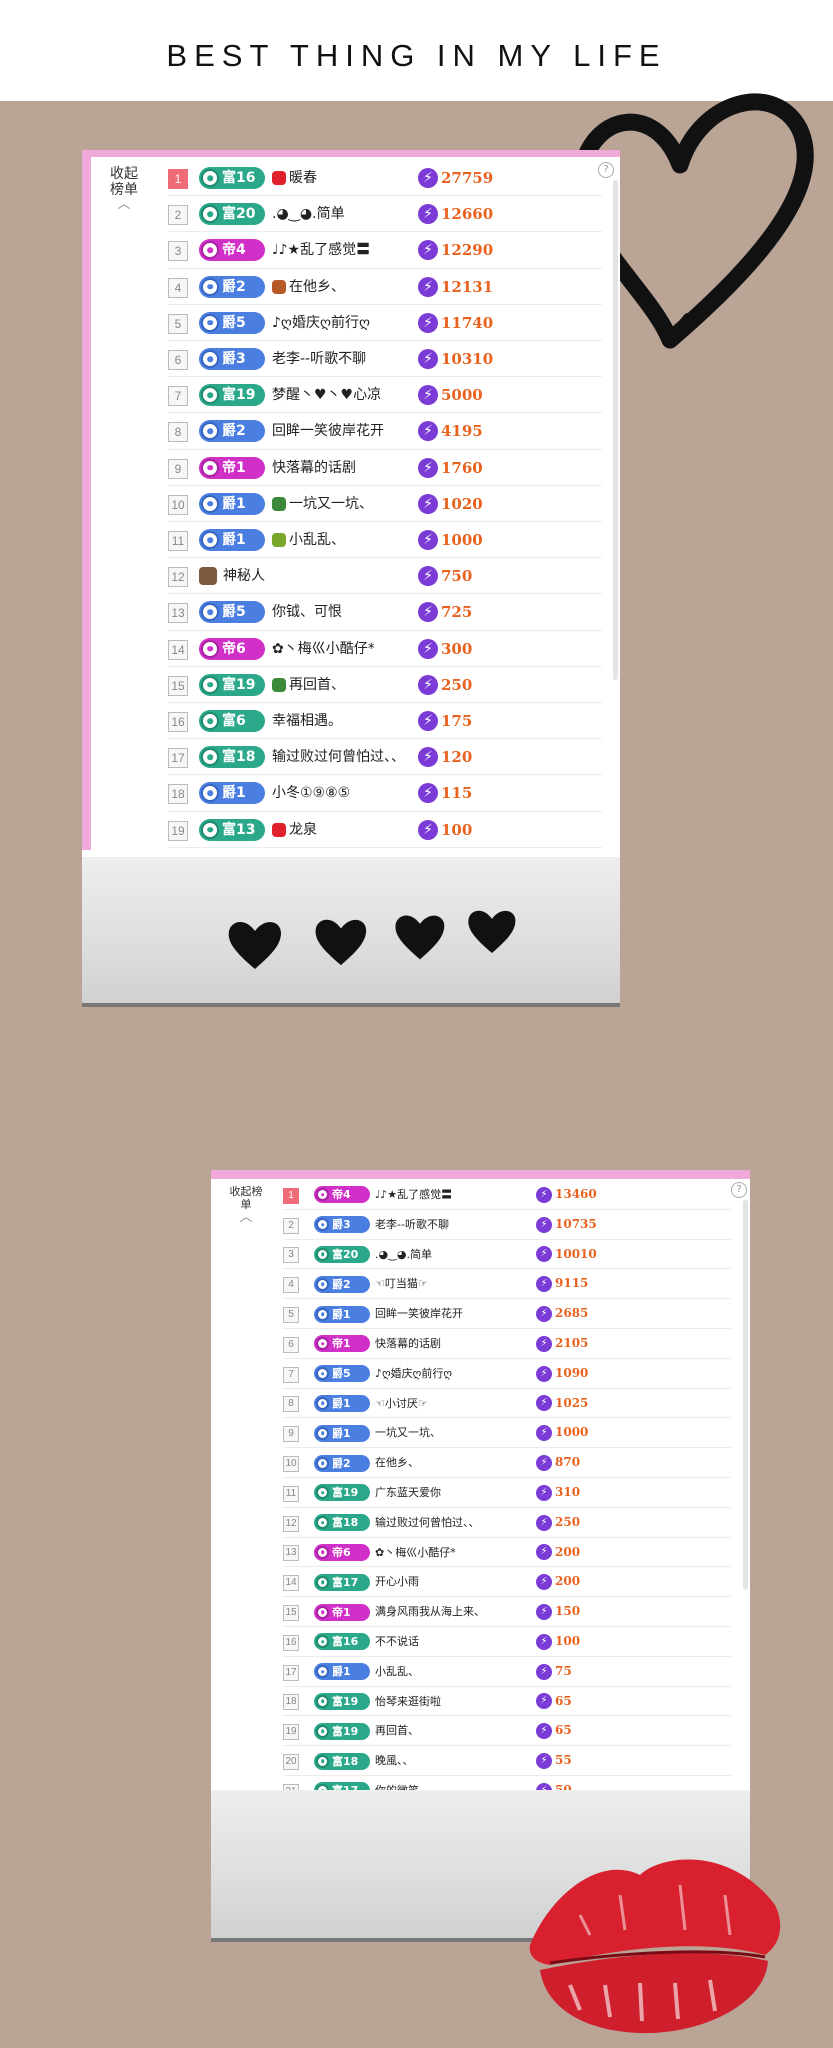  Describe the element at coordinates (462, 540) in the screenshot. I see `score-value: 1000` at that location.